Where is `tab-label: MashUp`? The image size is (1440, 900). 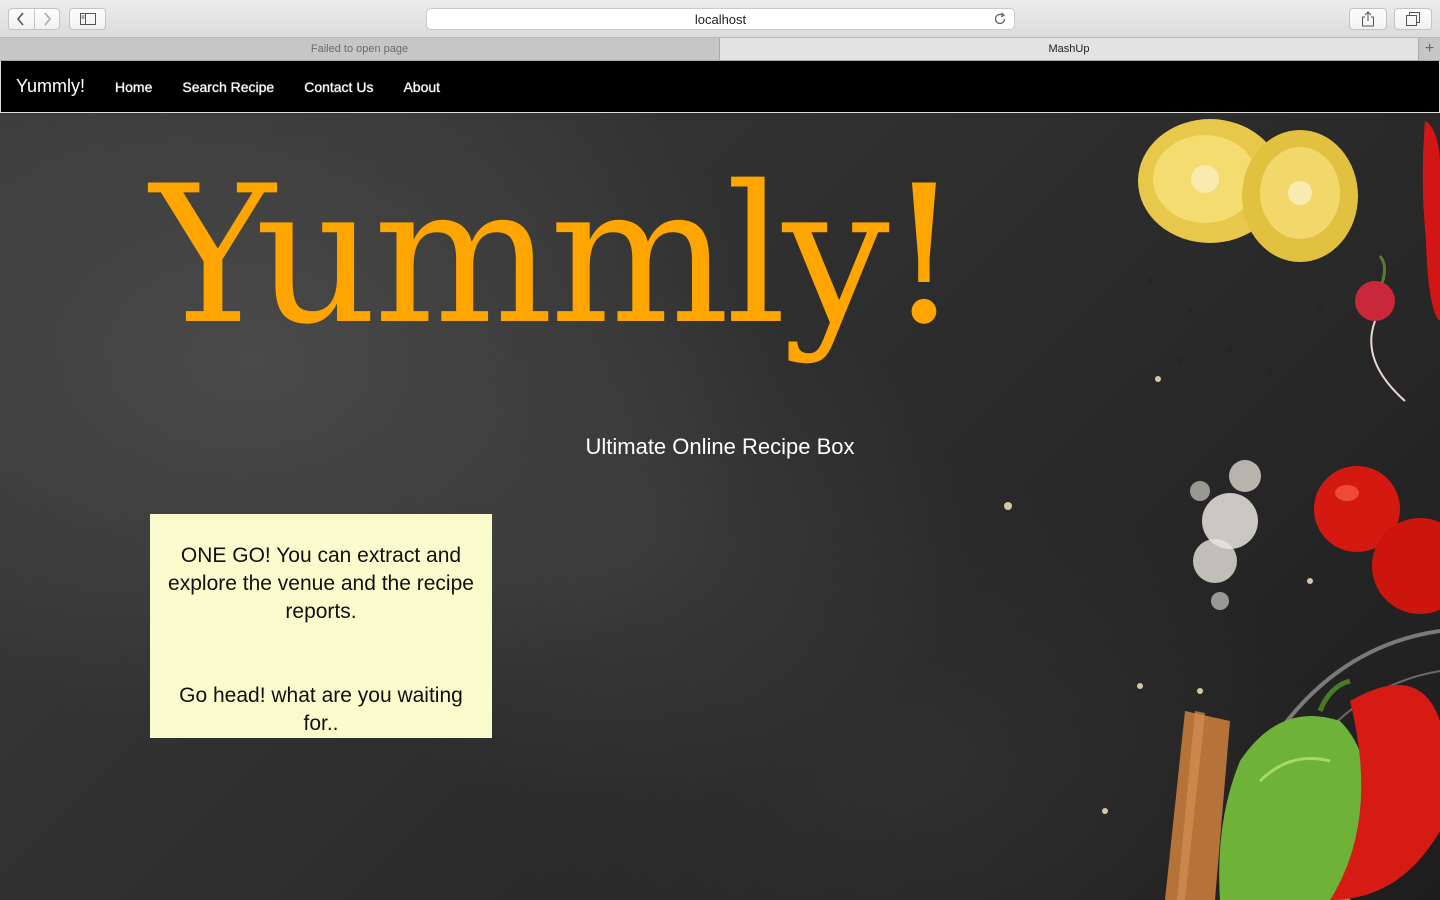 tab-label: MashUp is located at coordinates (1069, 49).